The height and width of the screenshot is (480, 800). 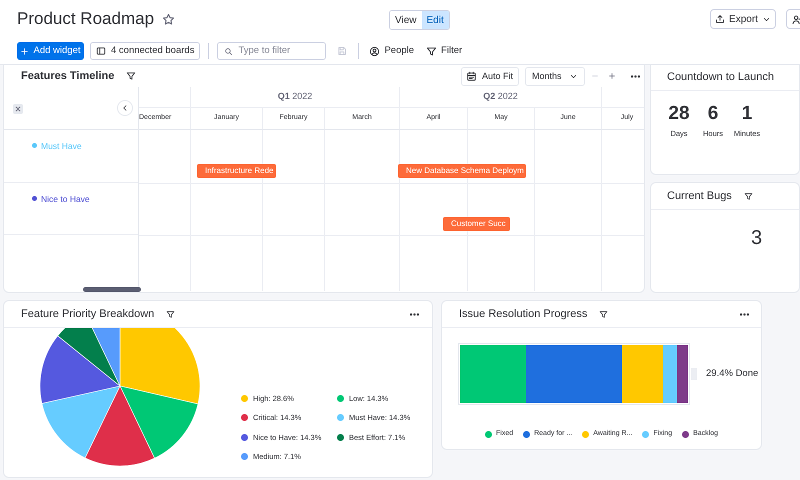 I want to click on card-title: Features Timeline, so click(x=67, y=76).